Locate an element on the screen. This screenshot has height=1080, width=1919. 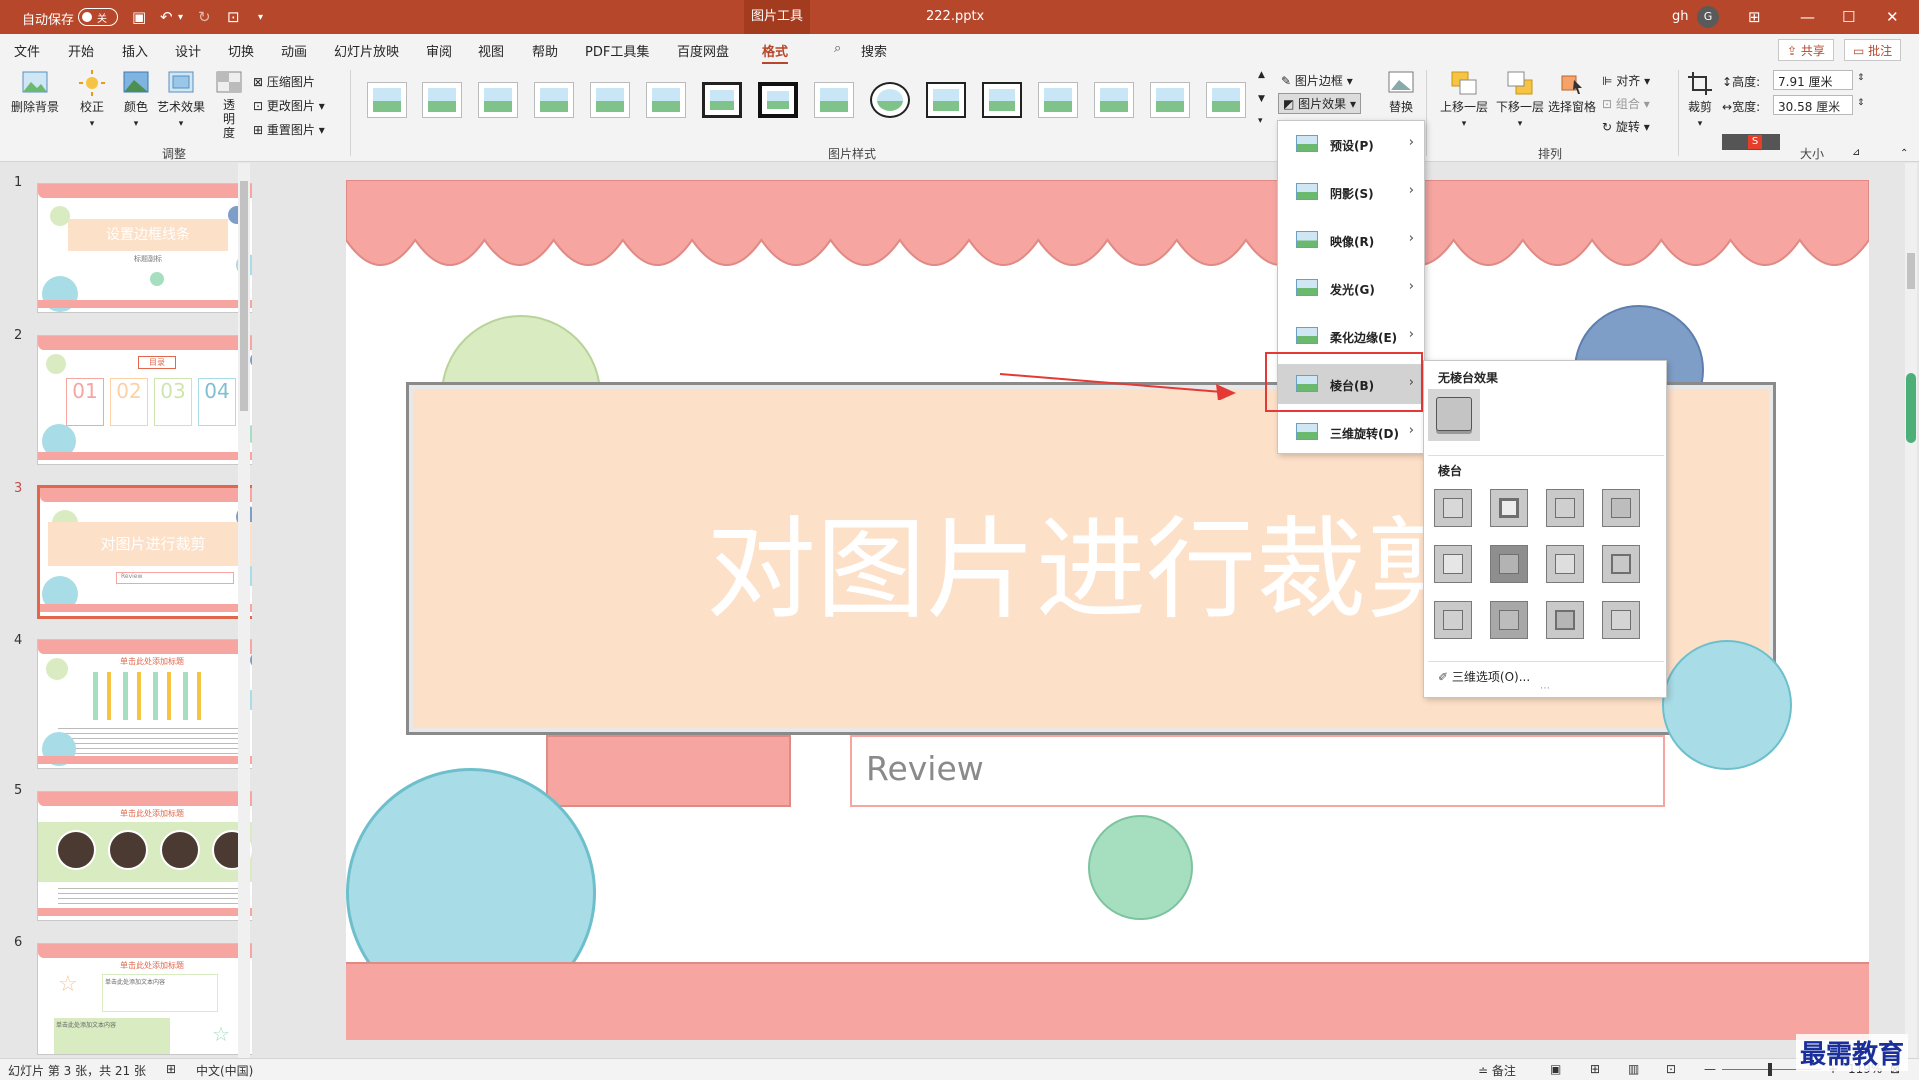
effects-3d-rotation-item: 三维旋转(D) › is located at coordinates (1351, 432).